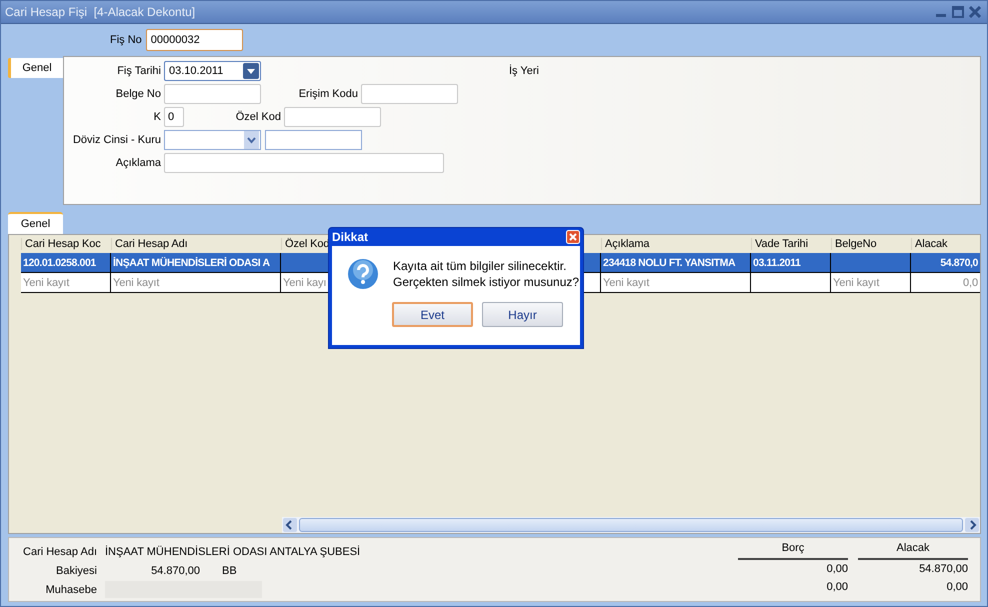 The image size is (988, 607). I want to click on column-header: Cari Hesap Koc, so click(66, 244).